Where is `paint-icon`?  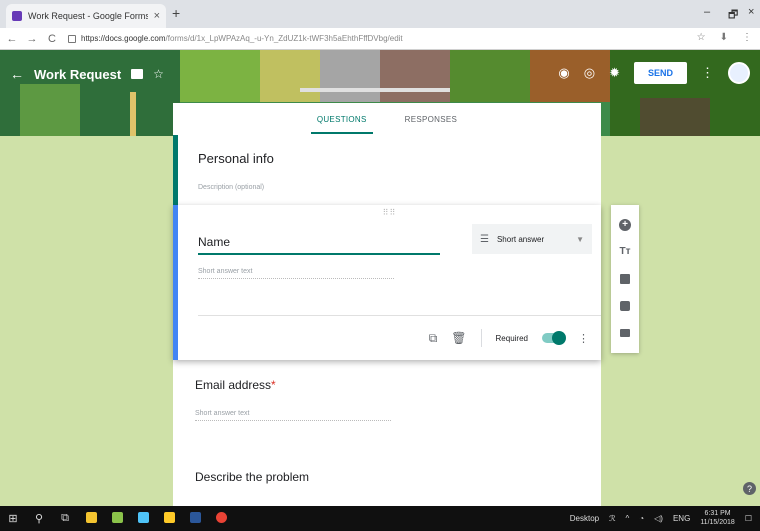
paint-icon is located at coordinates (117, 518).